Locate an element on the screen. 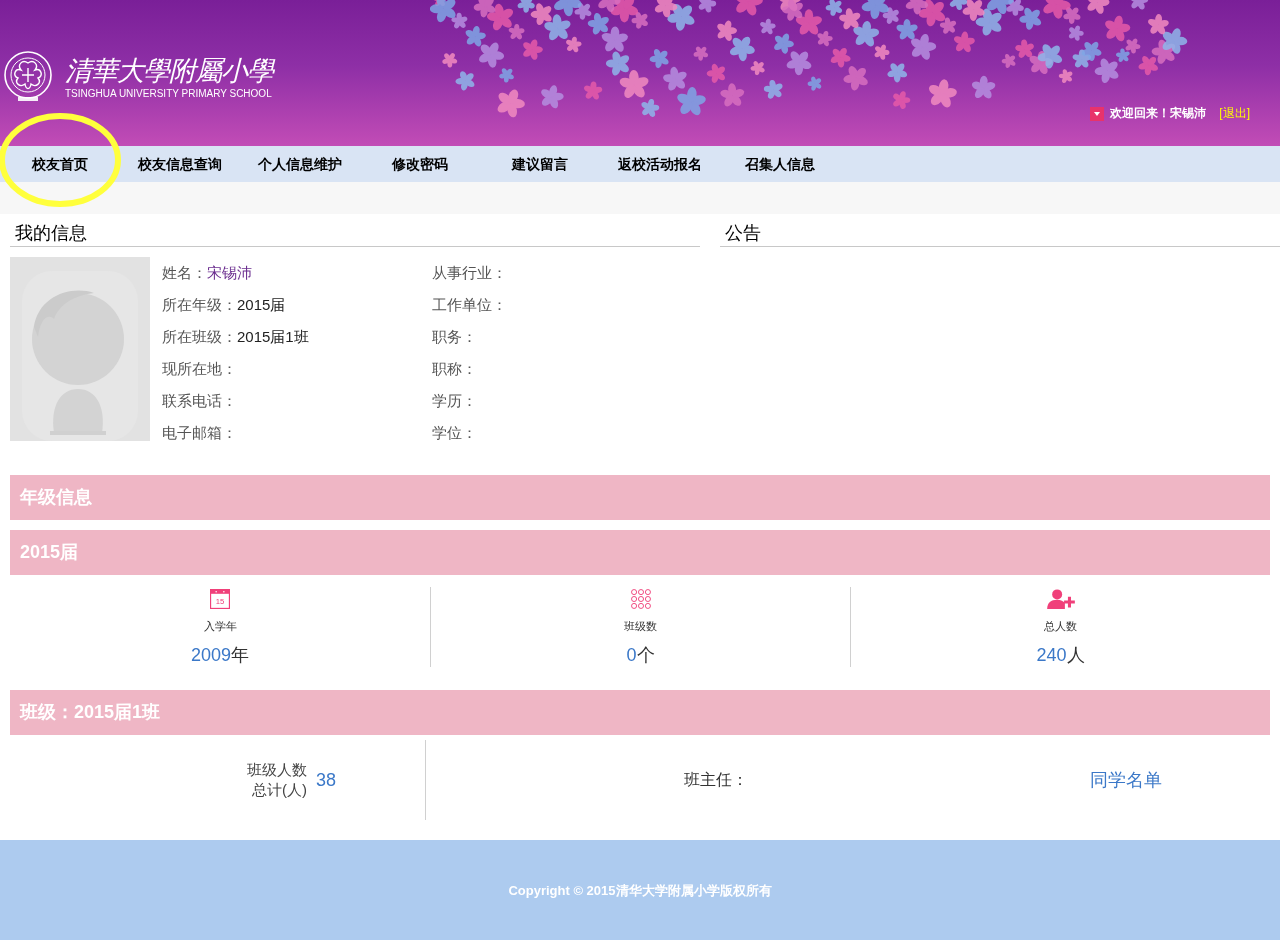  field-value: 2015届1班 is located at coordinates (273, 336).